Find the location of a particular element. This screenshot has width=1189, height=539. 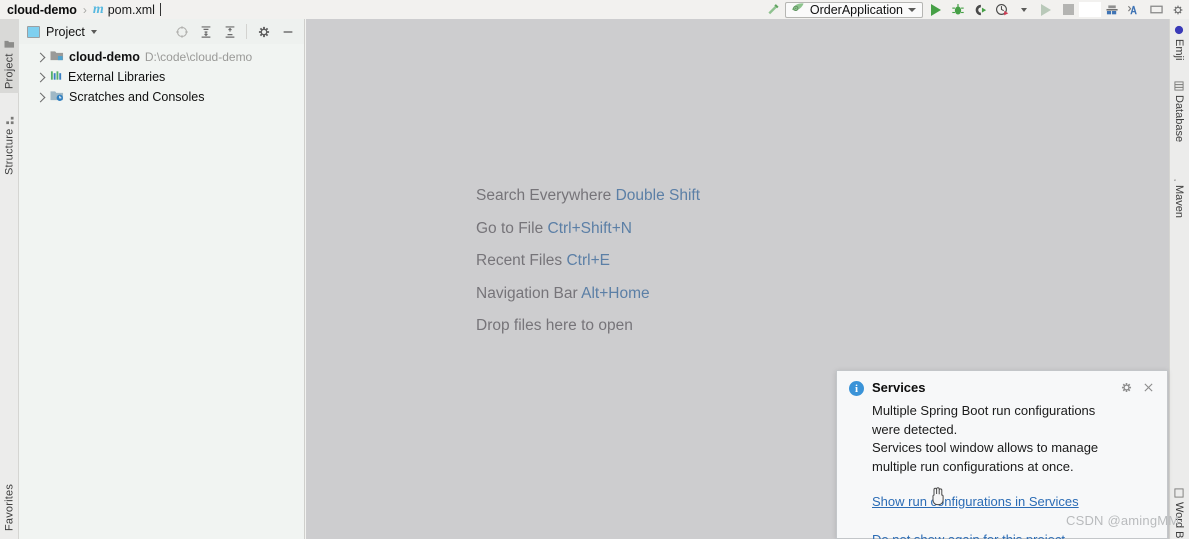

balloon-title: Services is located at coordinates (899, 387).